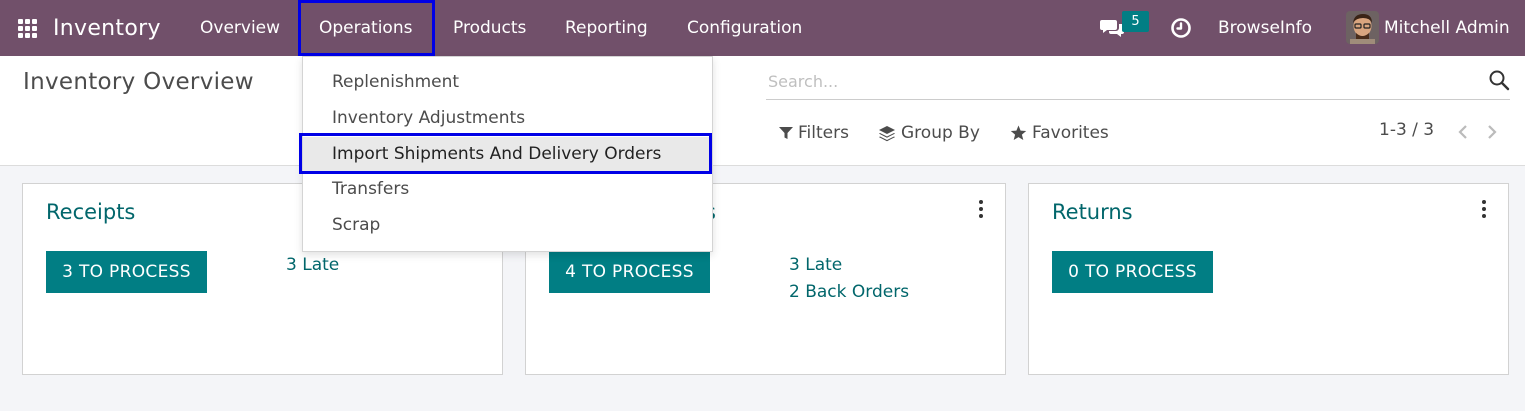 This screenshot has height=411, width=1525. I want to click on group-by-button: Group By, so click(929, 133).